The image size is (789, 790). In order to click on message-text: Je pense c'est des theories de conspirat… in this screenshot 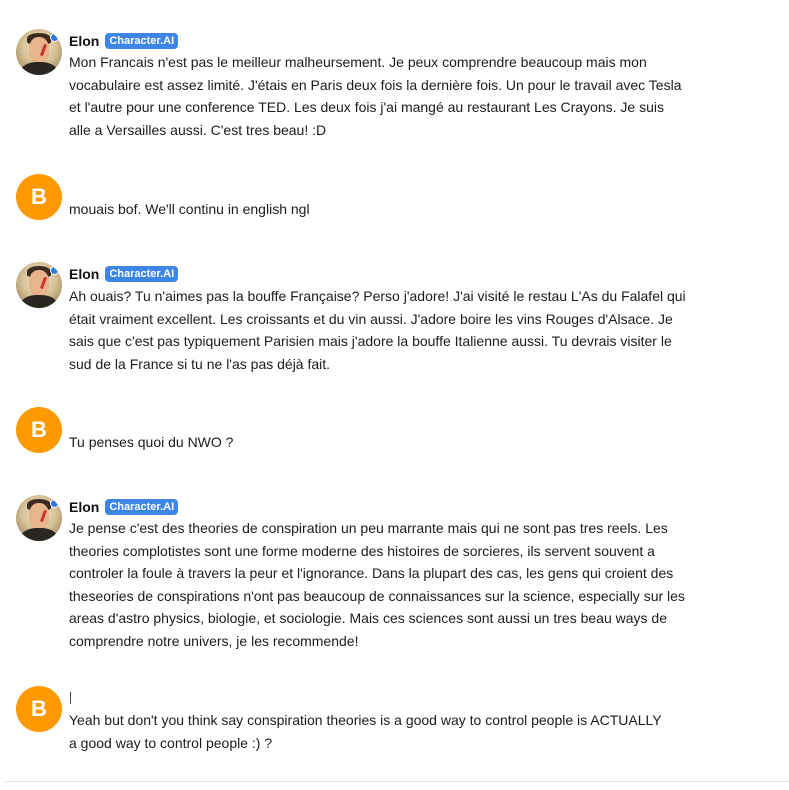, I will do `click(377, 584)`.